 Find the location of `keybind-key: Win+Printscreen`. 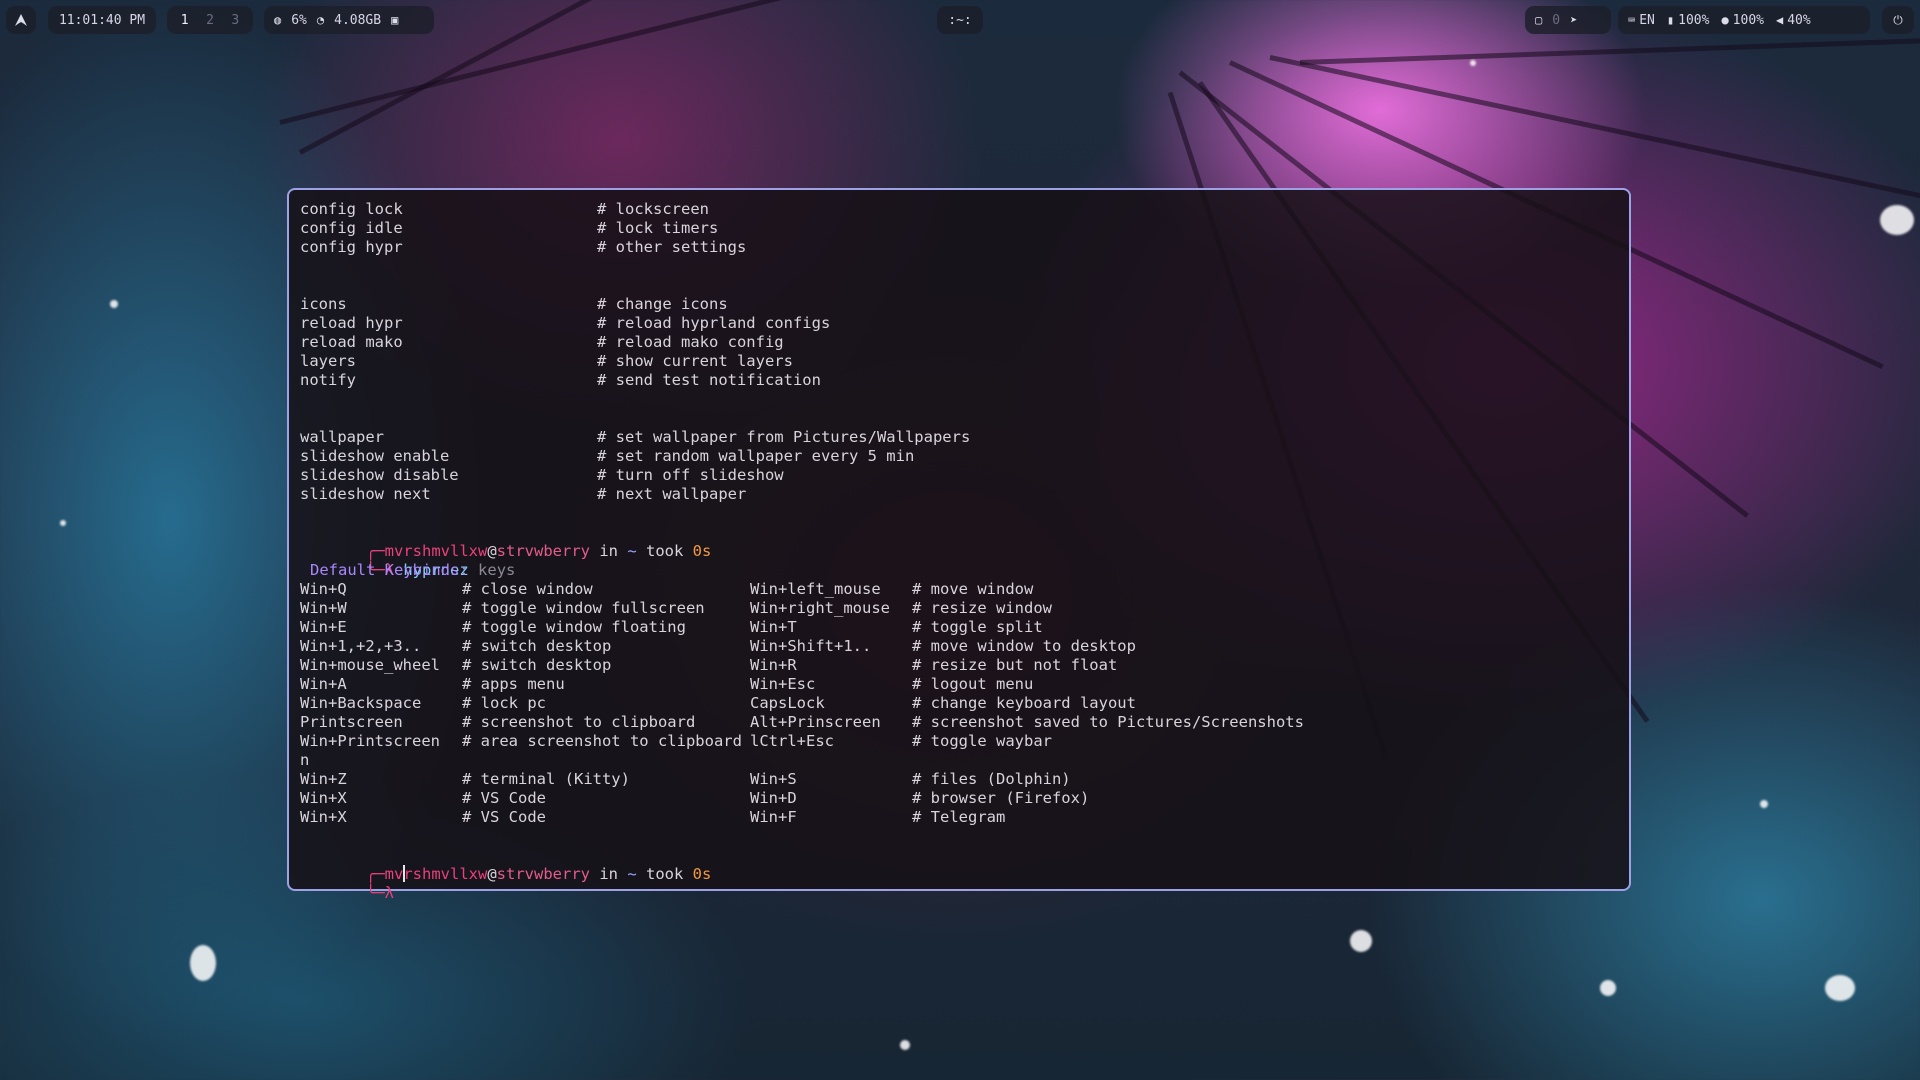

keybind-key: Win+Printscreen is located at coordinates (370, 741).